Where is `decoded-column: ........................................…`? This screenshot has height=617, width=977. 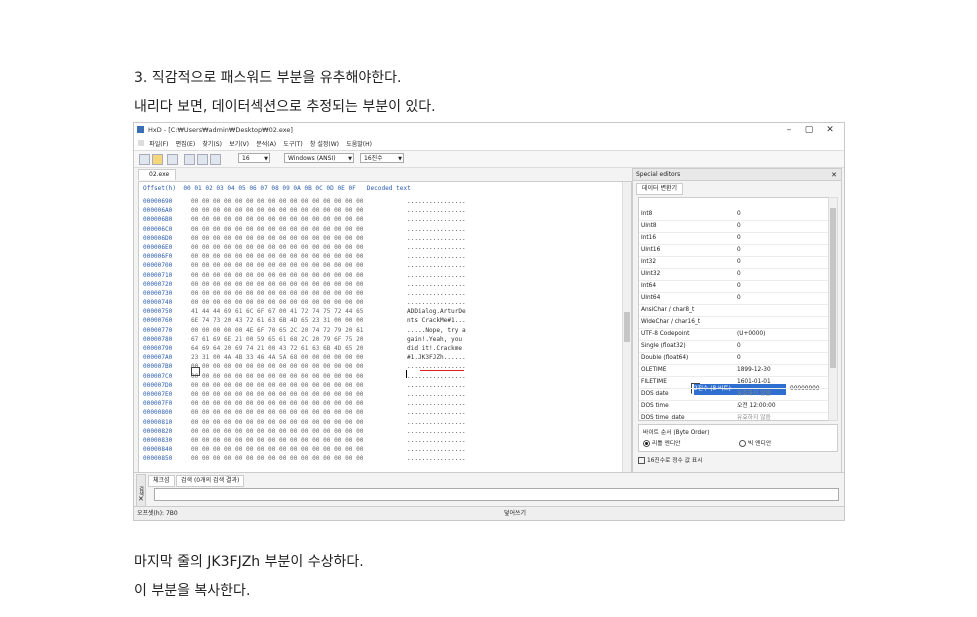 decoded-column: ........................................… is located at coordinates (436, 330).